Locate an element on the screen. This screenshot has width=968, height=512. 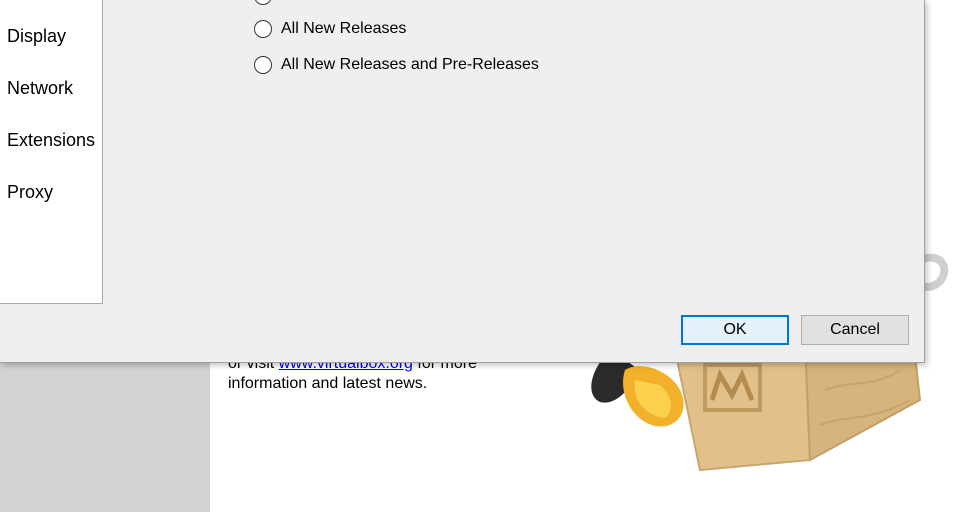
update-option-pre-releases: All New Releases and Pre-Releases is located at coordinates (396, 65).